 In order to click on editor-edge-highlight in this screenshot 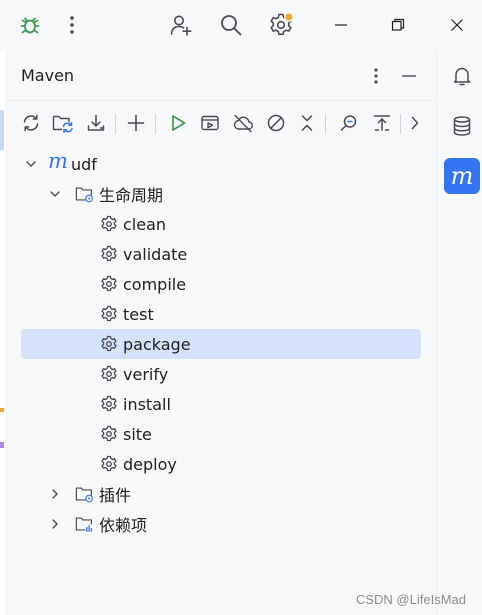, I will do `click(2, 130)`.